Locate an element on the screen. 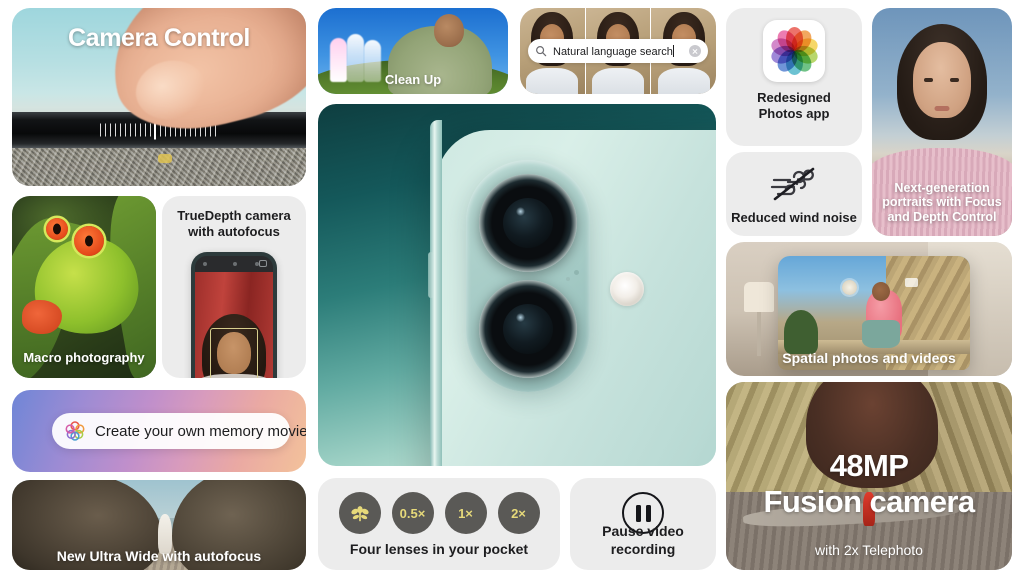  volume-button is located at coordinates (431, 275).